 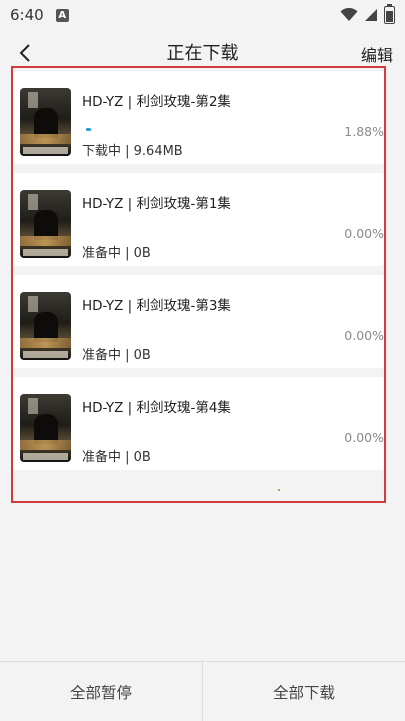 I want to click on pause-all-button: 全部暂停, so click(x=101, y=691).